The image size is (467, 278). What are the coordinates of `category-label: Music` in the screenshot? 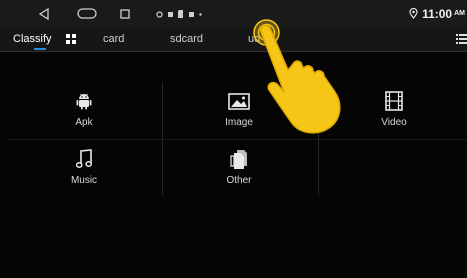 It's located at (84, 180).